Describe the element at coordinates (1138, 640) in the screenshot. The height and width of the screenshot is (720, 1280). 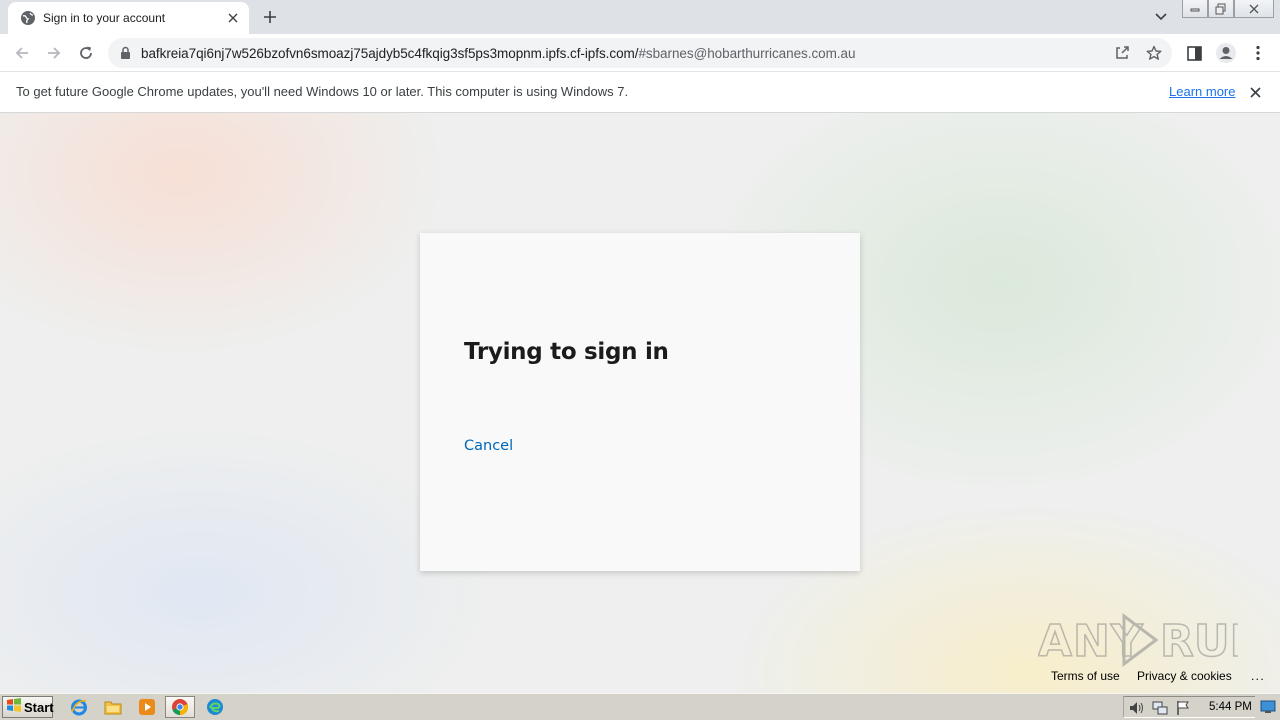
I see `anyrun-watermark-logo: ANY RUN` at that location.